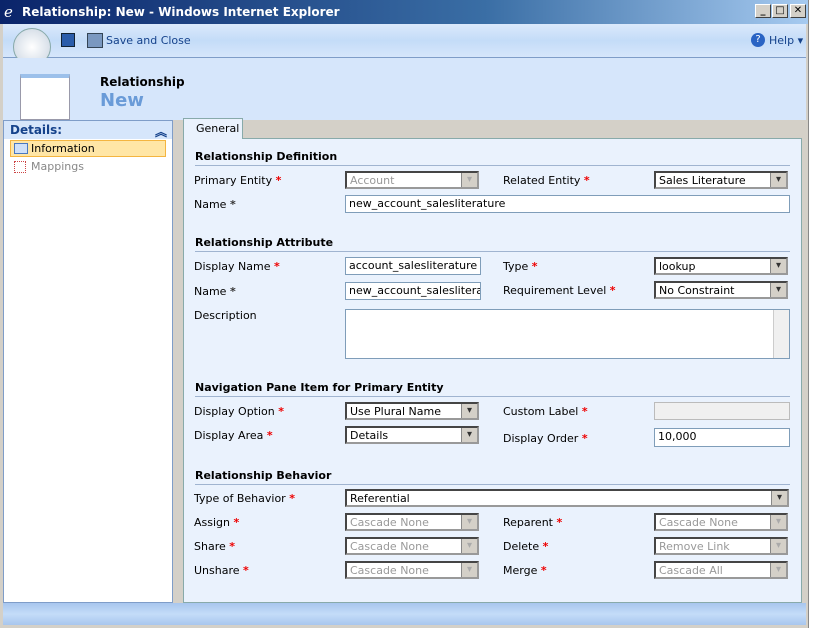 The width and height of the screenshot is (817, 628). Describe the element at coordinates (526, 546) in the screenshot. I see `delete-label: Delete *` at that location.